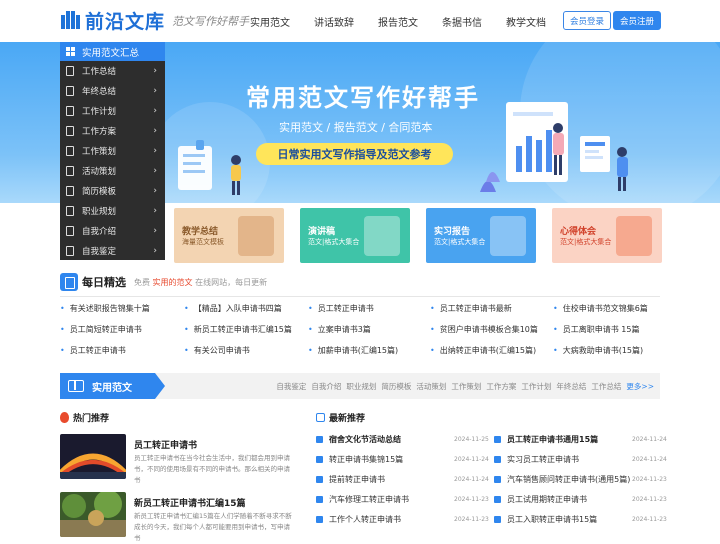  I want to click on list-item: 工作个人转正申请书, so click(358, 519).